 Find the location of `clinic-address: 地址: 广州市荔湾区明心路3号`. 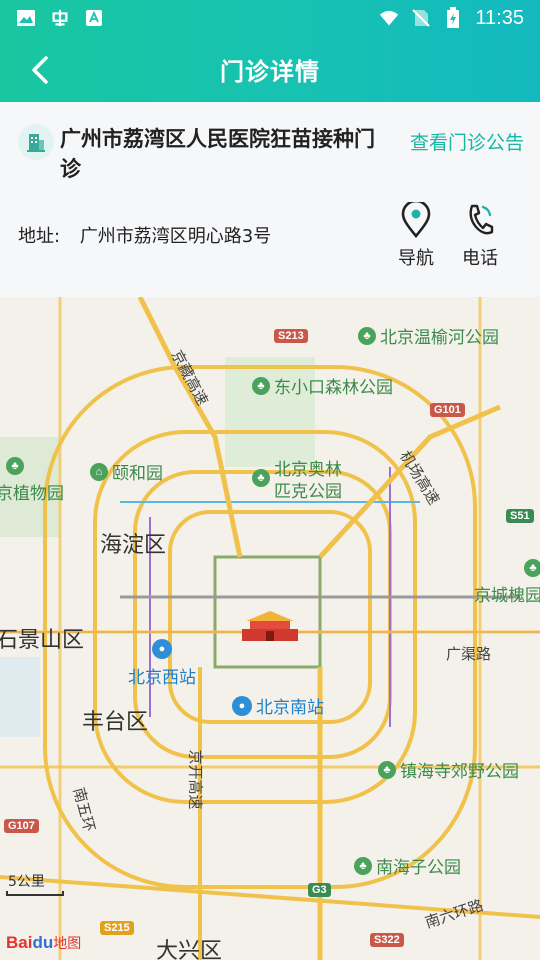

clinic-address: 地址: 广州市荔湾区明心路3号 is located at coordinates (144, 235).